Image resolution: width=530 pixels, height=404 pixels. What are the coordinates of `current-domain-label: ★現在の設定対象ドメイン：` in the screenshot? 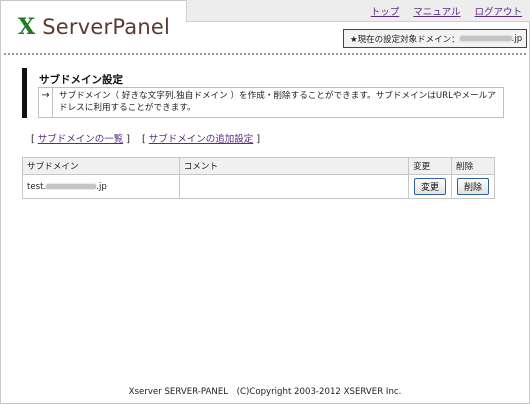 It's located at (405, 39).